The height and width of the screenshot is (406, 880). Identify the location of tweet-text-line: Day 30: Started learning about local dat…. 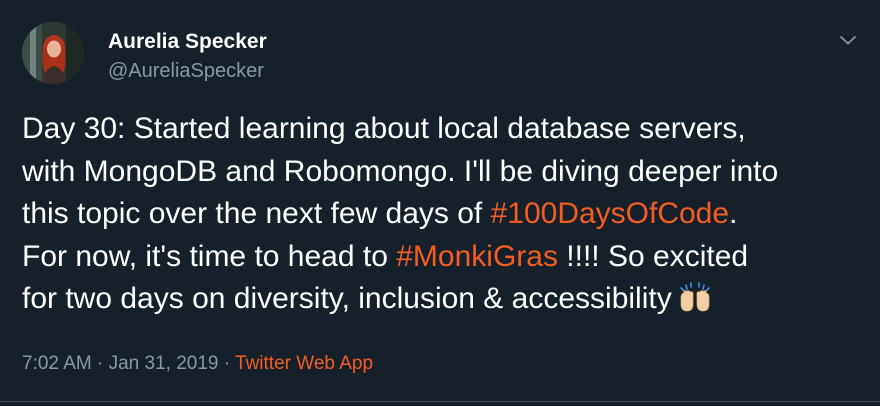
(444, 129).